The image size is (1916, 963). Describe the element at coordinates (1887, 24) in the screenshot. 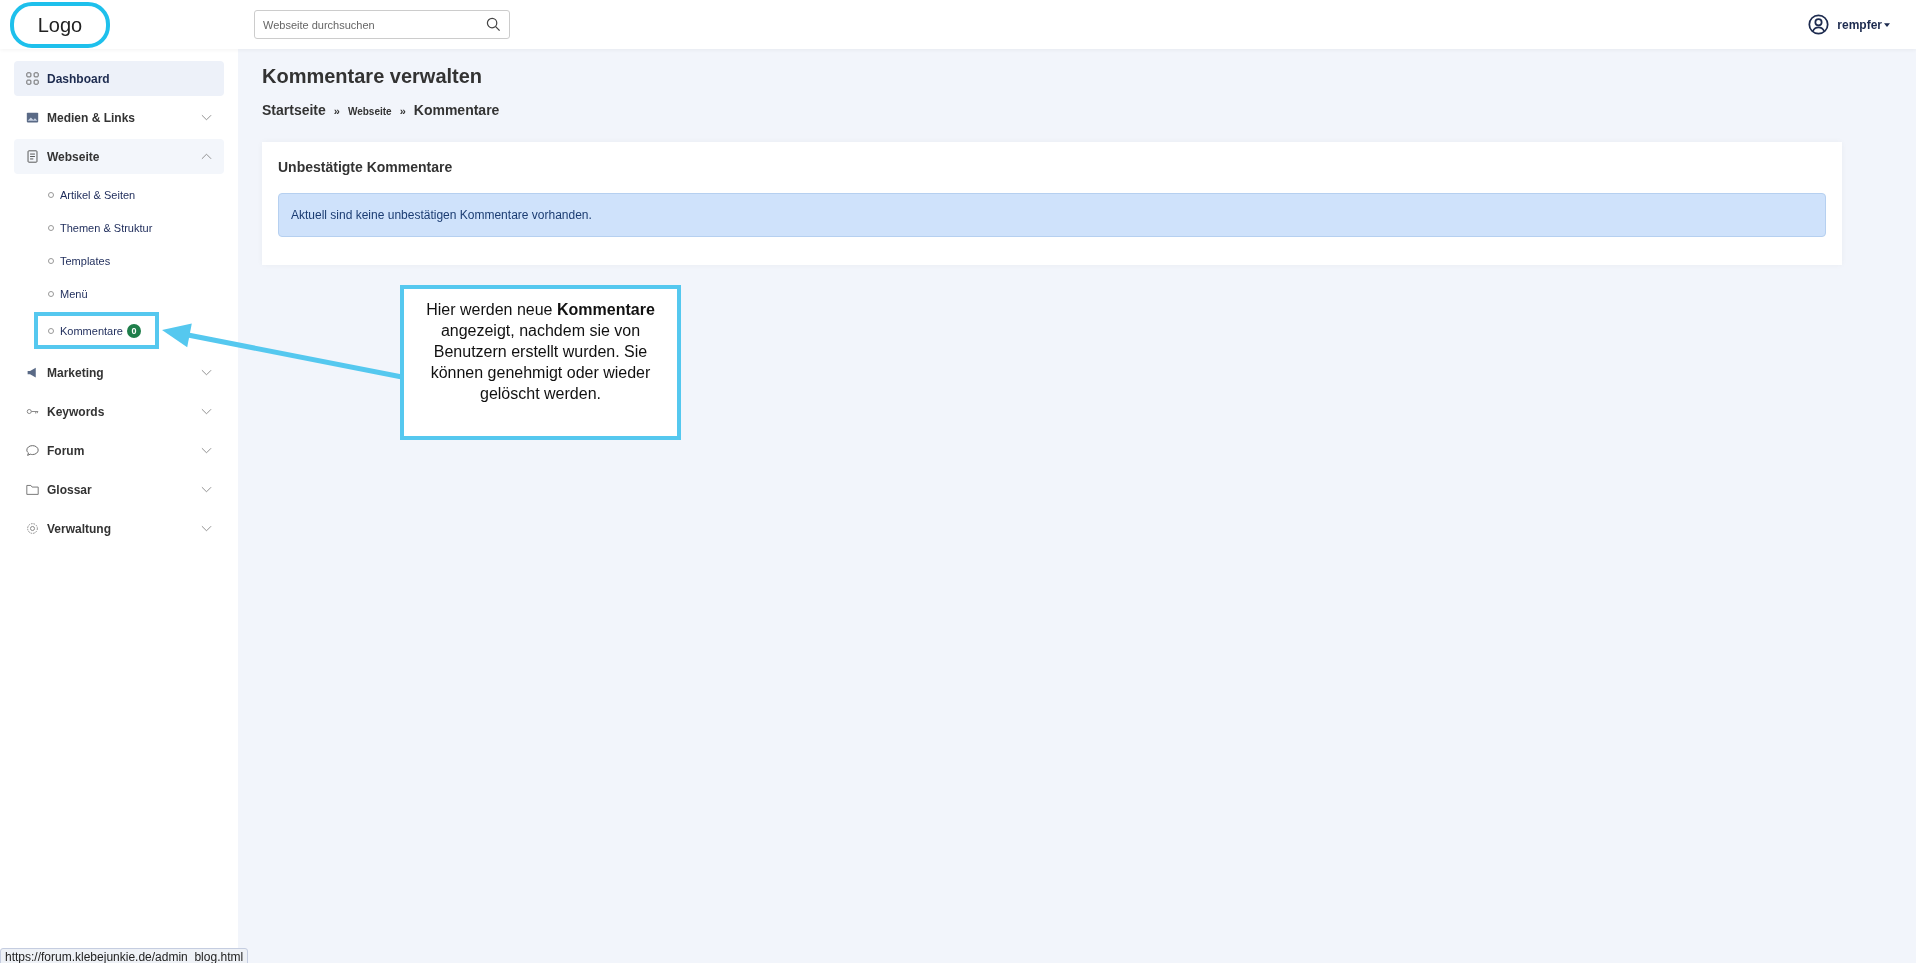

I see `caret-icon` at that location.